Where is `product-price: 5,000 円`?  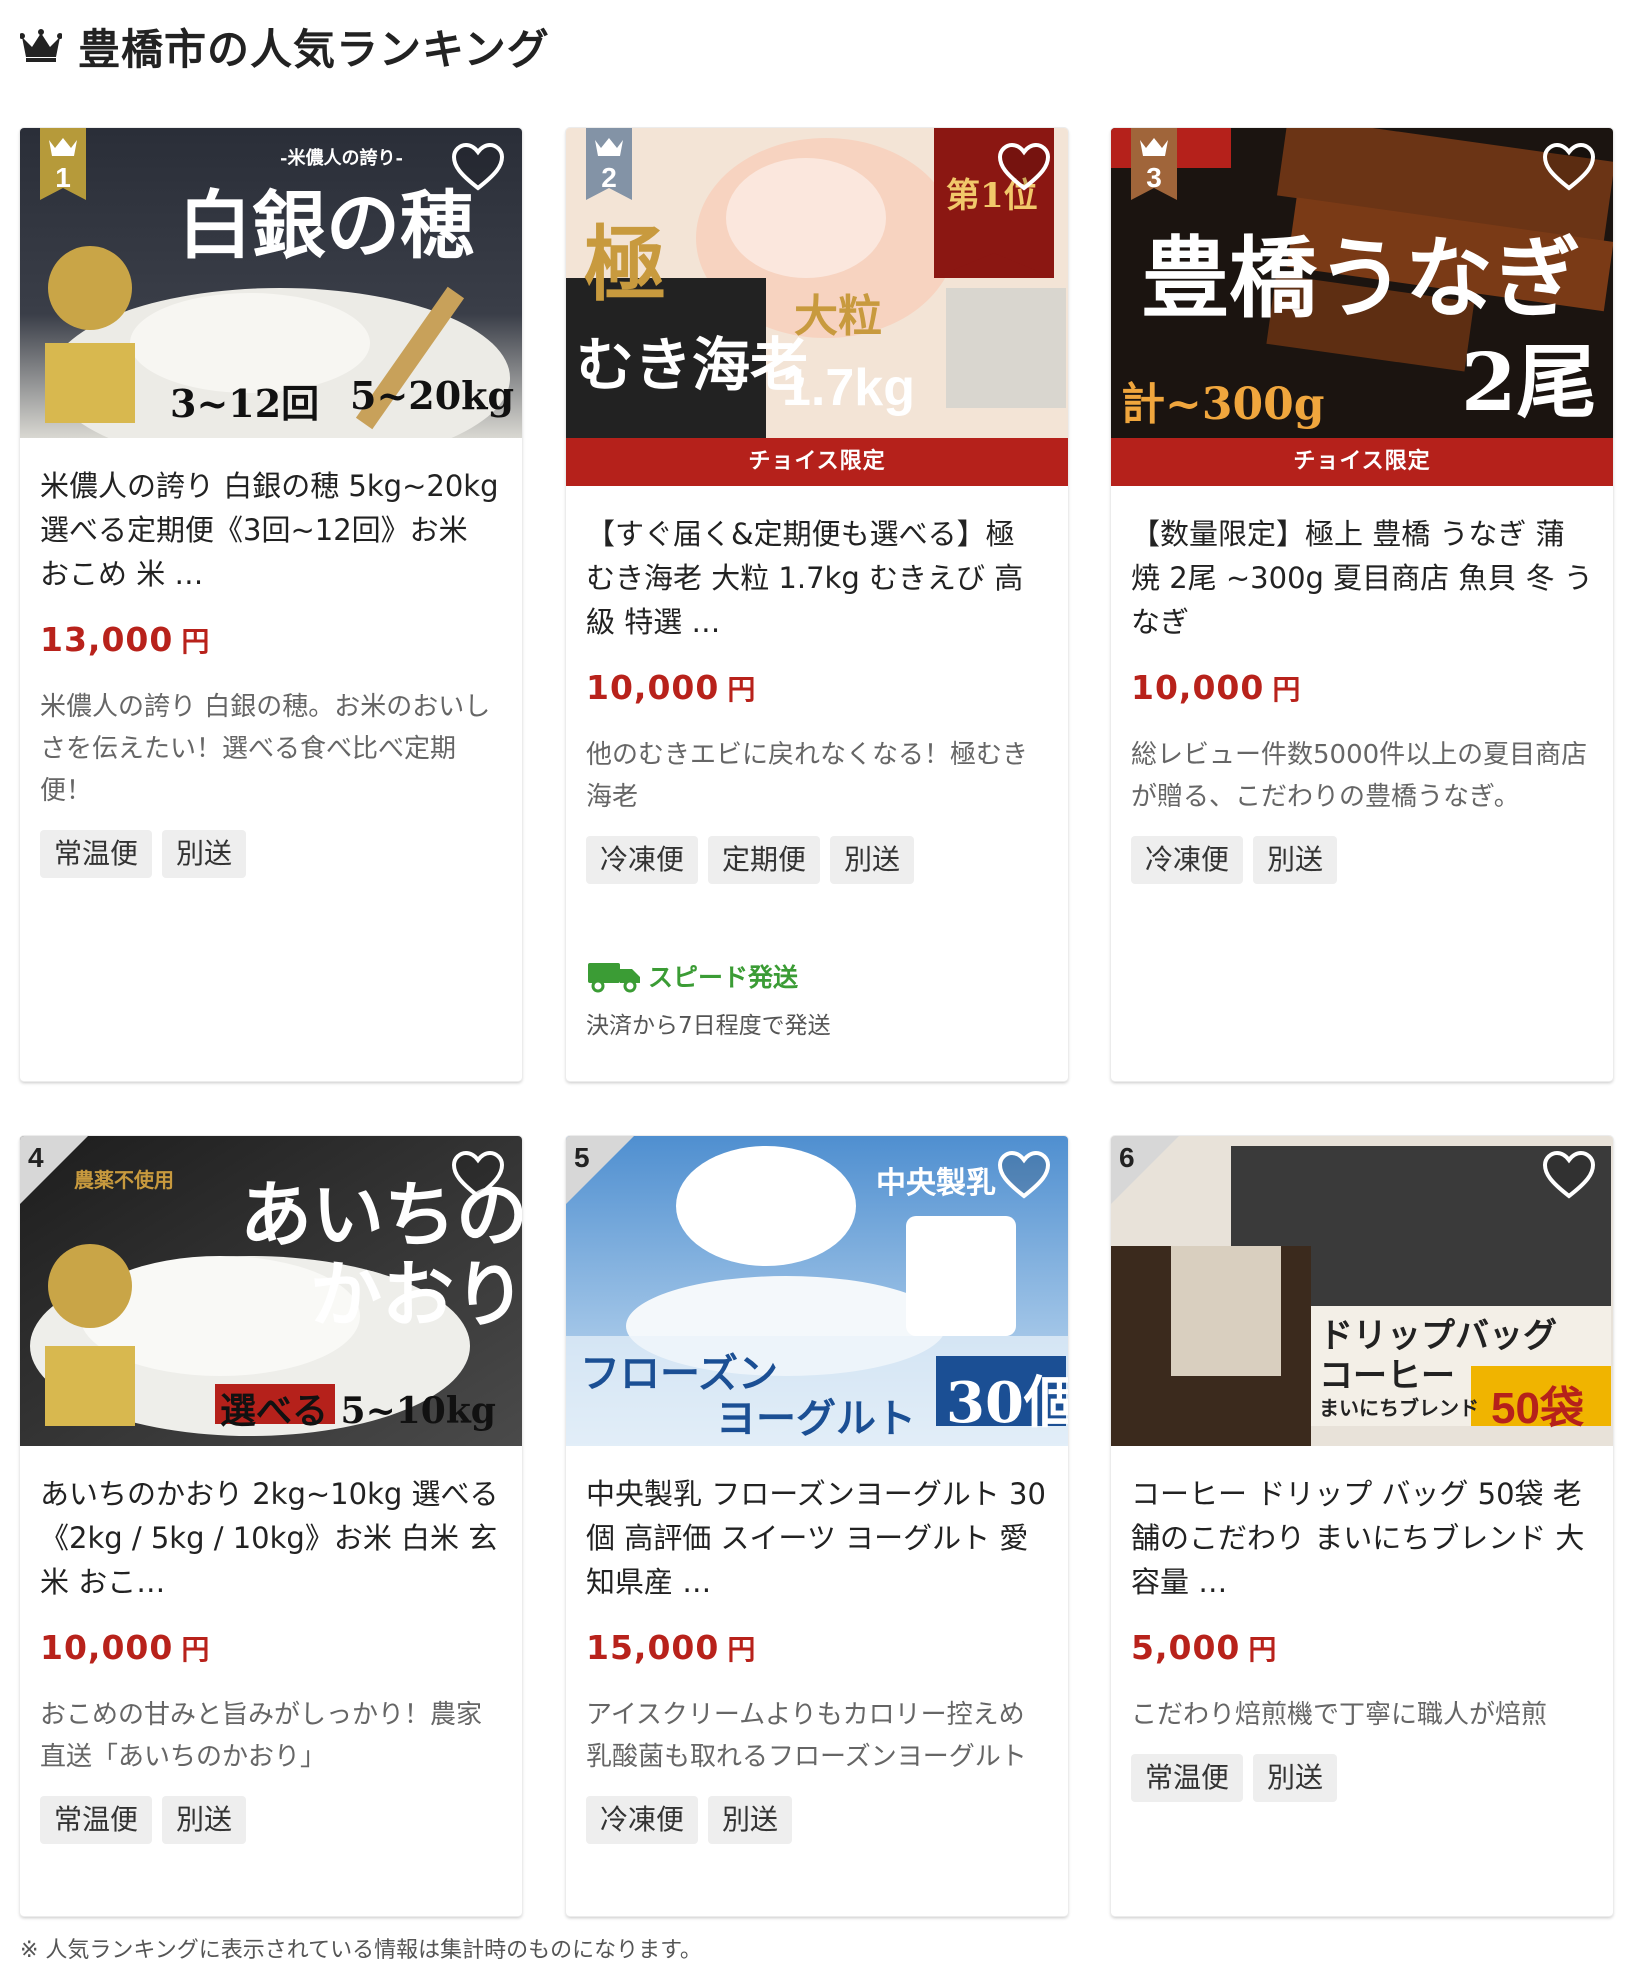 product-price: 5,000 円 is located at coordinates (1362, 1648).